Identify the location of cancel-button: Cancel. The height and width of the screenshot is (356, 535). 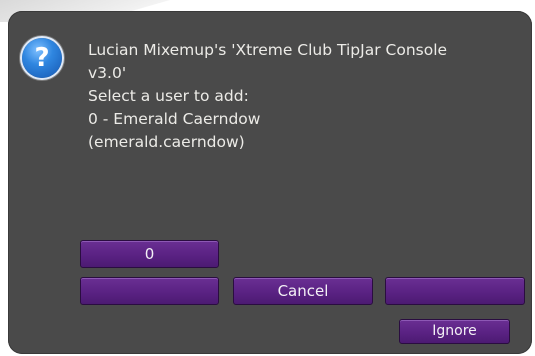
(303, 291).